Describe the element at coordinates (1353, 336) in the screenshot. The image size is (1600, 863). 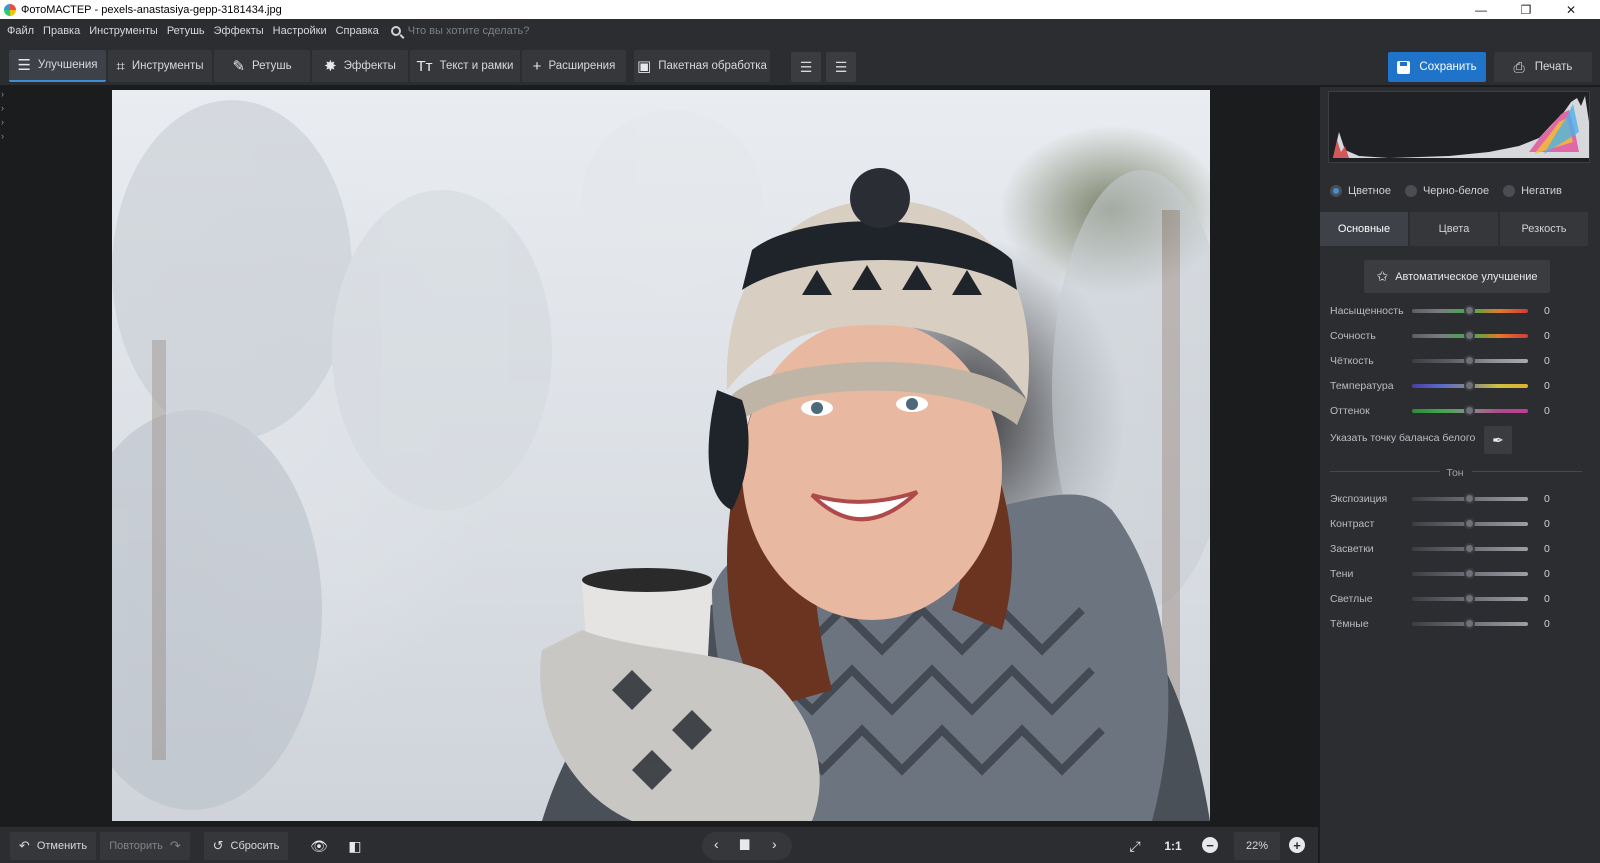
I see `slider-label: Сочность` at that location.